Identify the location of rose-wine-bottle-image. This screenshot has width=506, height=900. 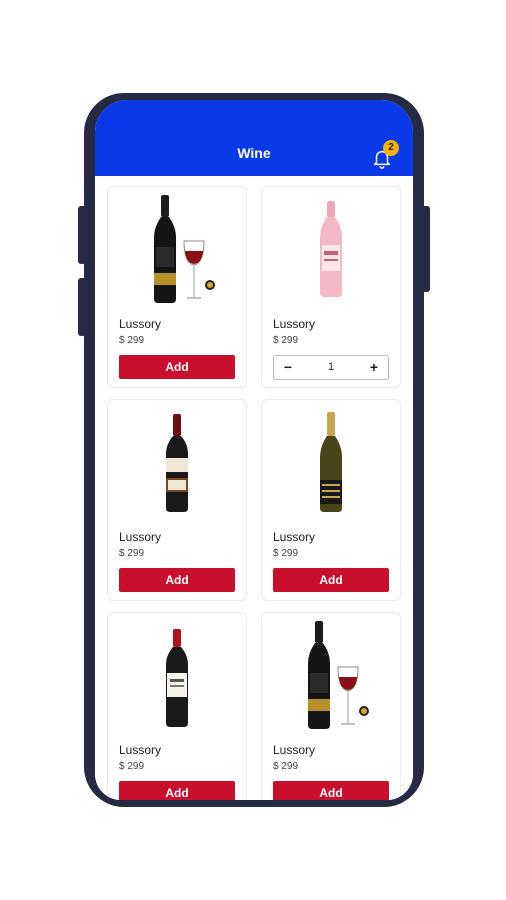
(331, 249).